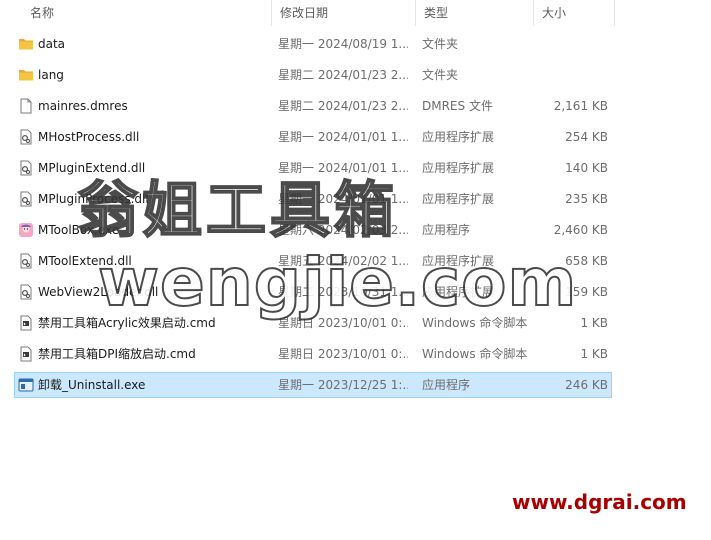 The width and height of the screenshot is (711, 540). What do you see at coordinates (337, 282) in the screenshot?
I see `watermark-domain: wengjie.com` at bounding box center [337, 282].